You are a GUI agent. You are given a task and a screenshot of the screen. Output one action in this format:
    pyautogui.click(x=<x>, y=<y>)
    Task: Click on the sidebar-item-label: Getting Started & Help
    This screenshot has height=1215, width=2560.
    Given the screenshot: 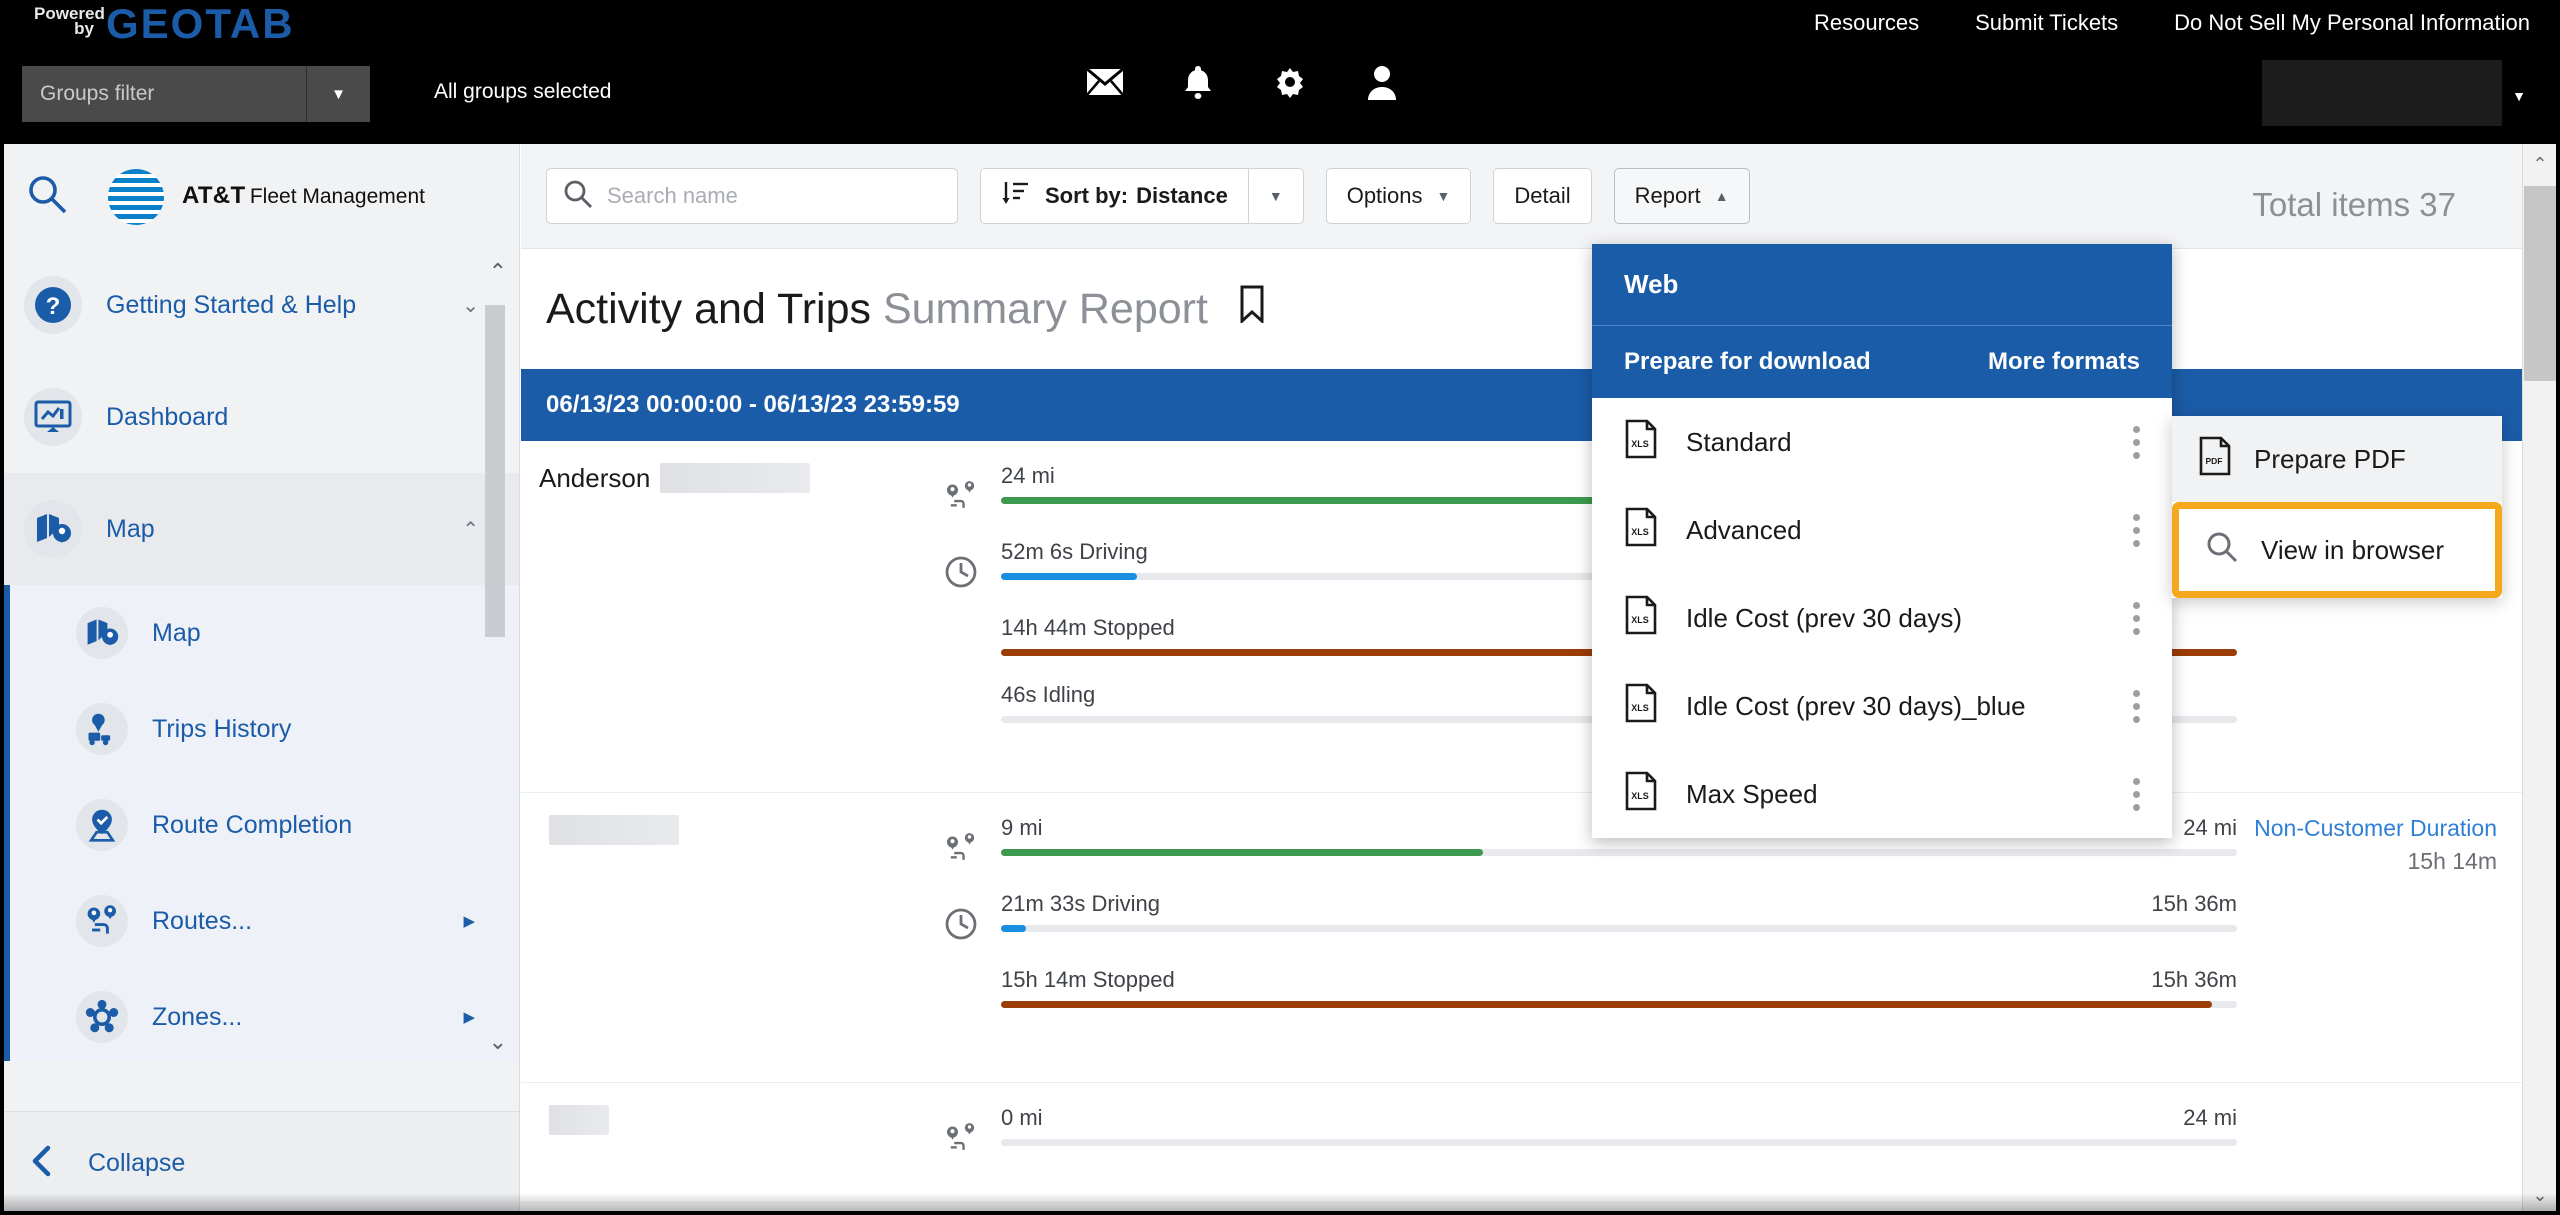 What is the action you would take?
    pyautogui.click(x=231, y=304)
    